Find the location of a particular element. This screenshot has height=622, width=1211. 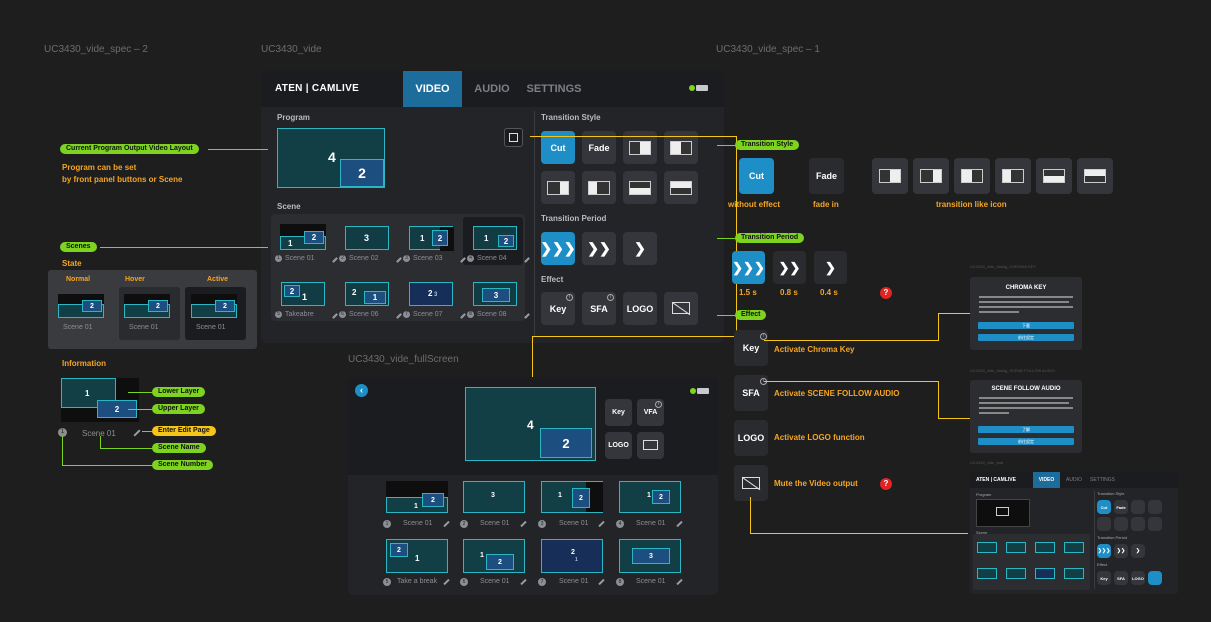

fs-scene-3: 1 2 is located at coordinates (572, 497).